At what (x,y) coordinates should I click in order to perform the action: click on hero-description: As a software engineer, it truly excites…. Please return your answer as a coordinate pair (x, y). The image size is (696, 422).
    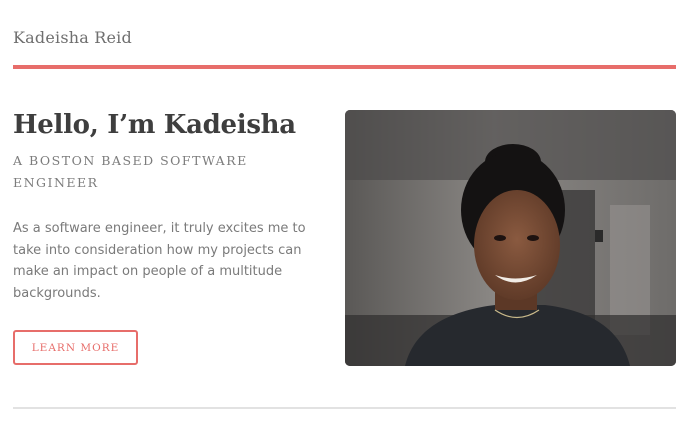
    Looking at the image, I should click on (159, 261).